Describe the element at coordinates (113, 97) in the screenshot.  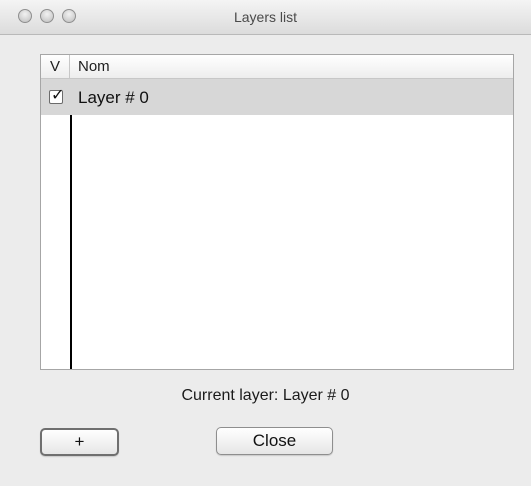
I see `layer-name: Layer # 0` at that location.